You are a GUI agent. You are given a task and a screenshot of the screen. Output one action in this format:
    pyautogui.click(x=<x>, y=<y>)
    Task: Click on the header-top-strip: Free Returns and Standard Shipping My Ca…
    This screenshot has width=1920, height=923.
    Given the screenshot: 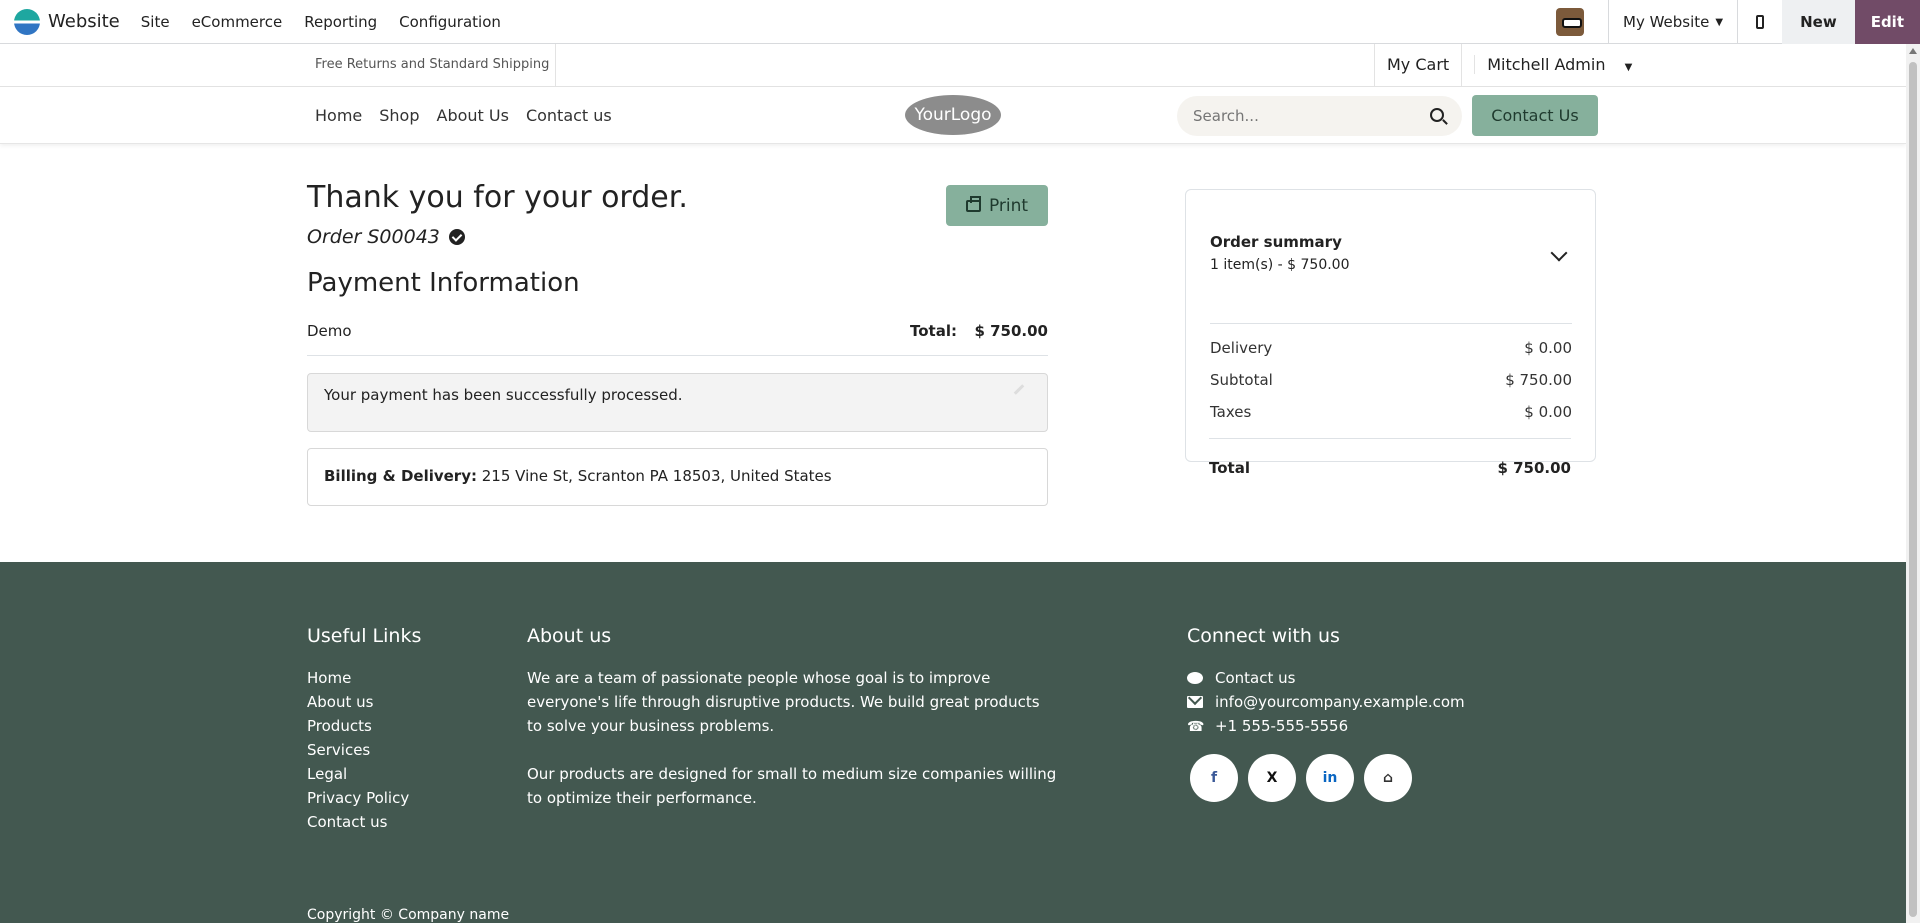 What is the action you would take?
    pyautogui.click(x=953, y=65)
    